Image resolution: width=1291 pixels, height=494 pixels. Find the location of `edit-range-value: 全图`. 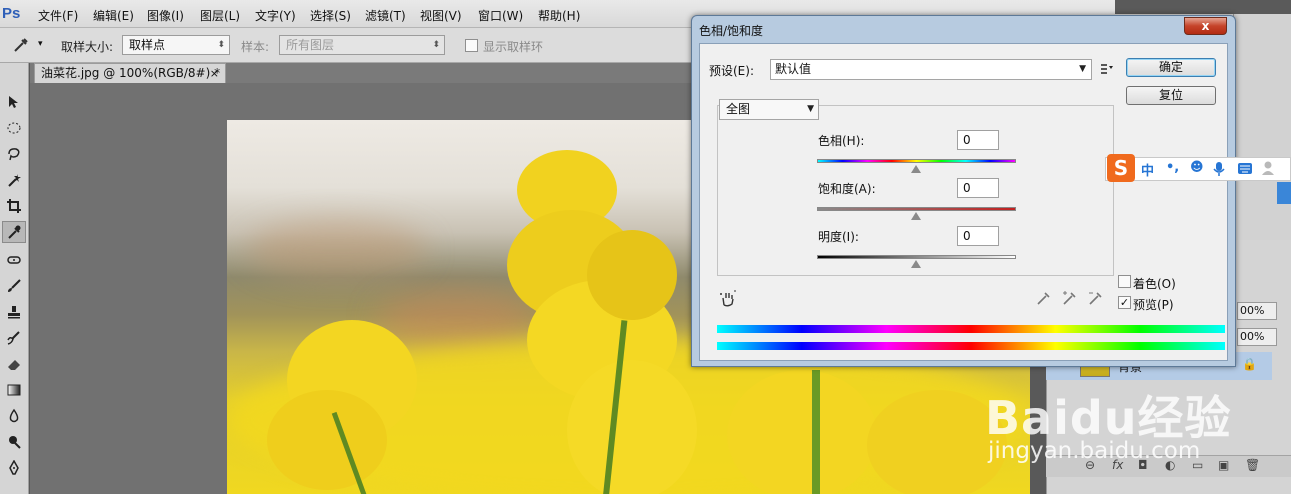

edit-range-value: 全图 is located at coordinates (738, 109).